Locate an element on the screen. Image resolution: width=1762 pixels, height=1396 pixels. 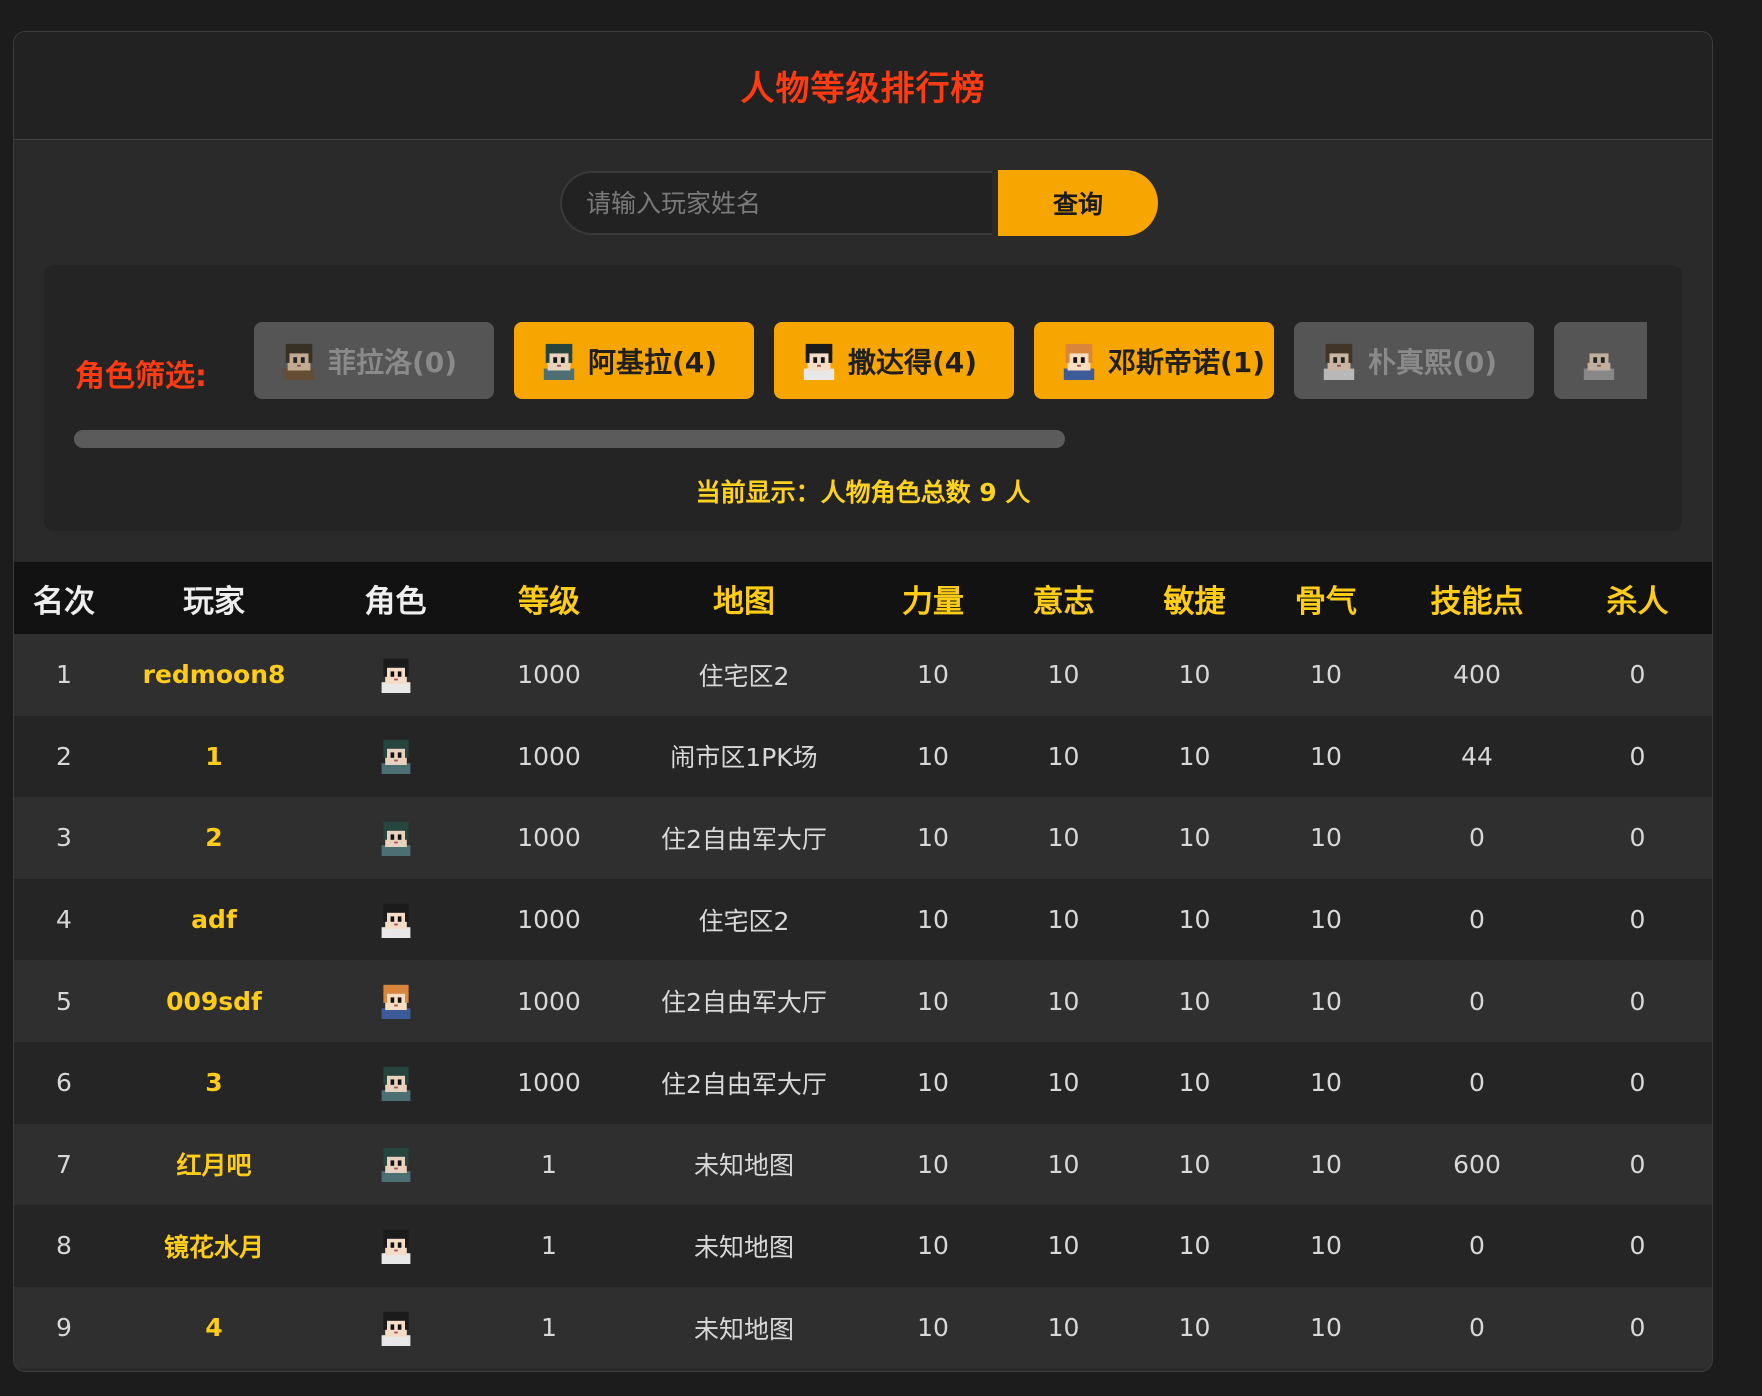
table-row: 8 镜花水月 1 未知地图 10 10 10 10 0 0 is located at coordinates (863, 1246).